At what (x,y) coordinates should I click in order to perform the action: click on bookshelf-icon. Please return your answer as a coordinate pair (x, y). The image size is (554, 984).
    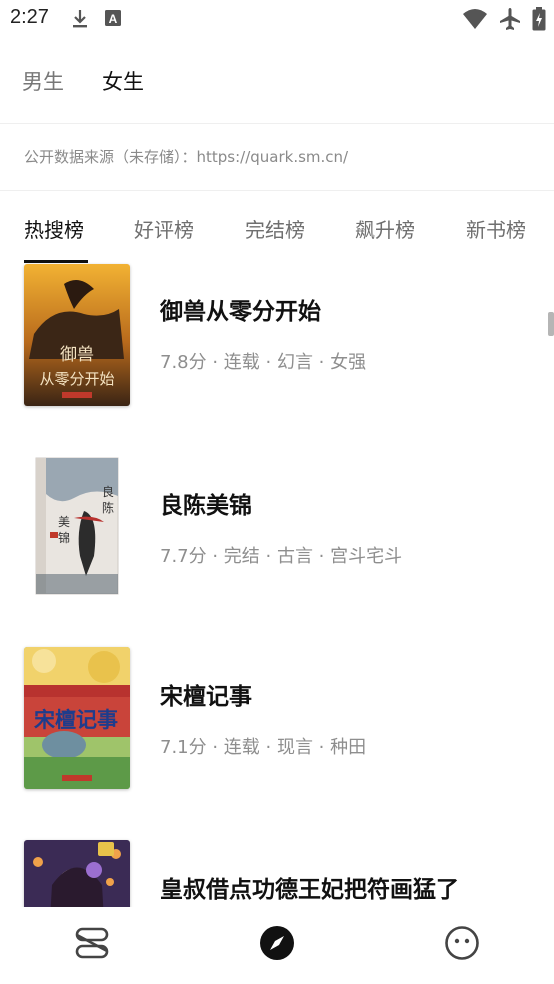
    Looking at the image, I should click on (92, 945).